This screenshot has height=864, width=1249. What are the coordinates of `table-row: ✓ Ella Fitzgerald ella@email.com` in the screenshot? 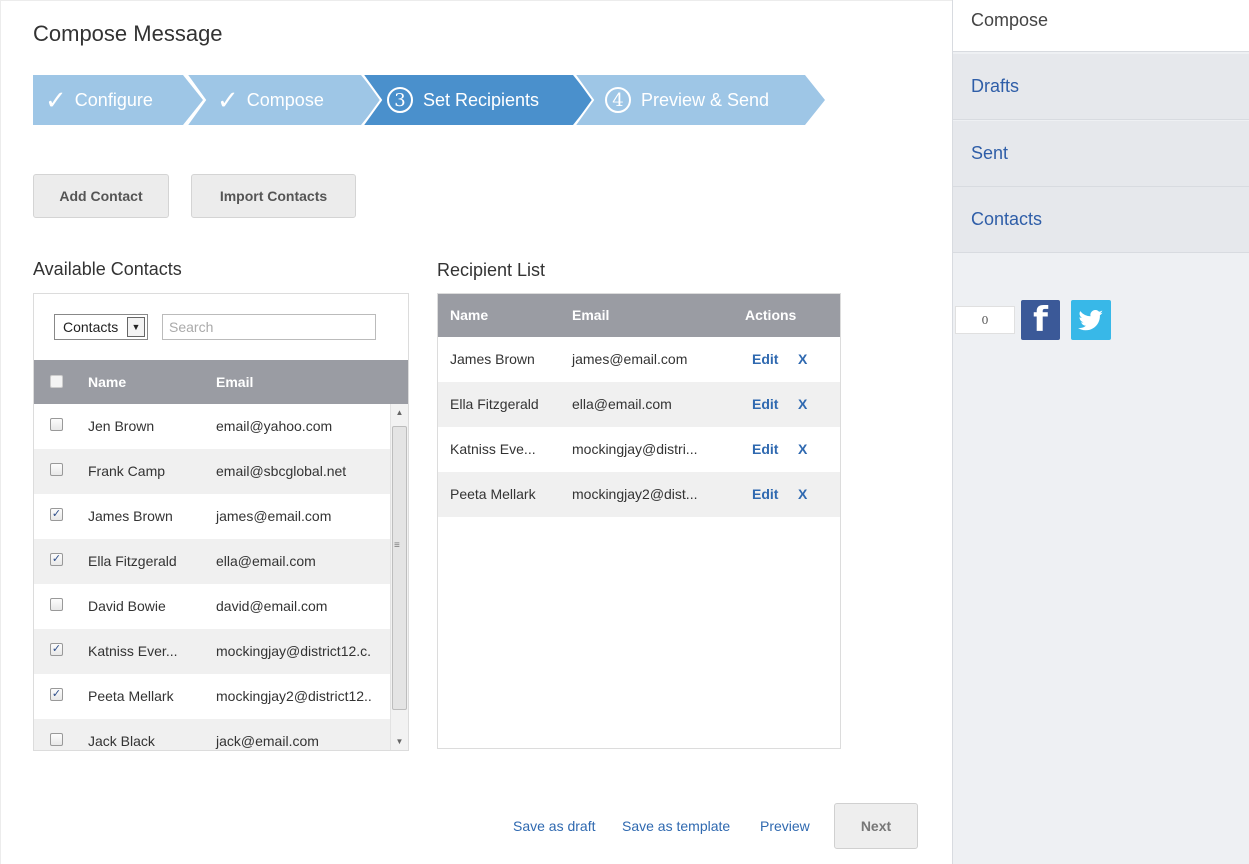 It's located at (212, 561).